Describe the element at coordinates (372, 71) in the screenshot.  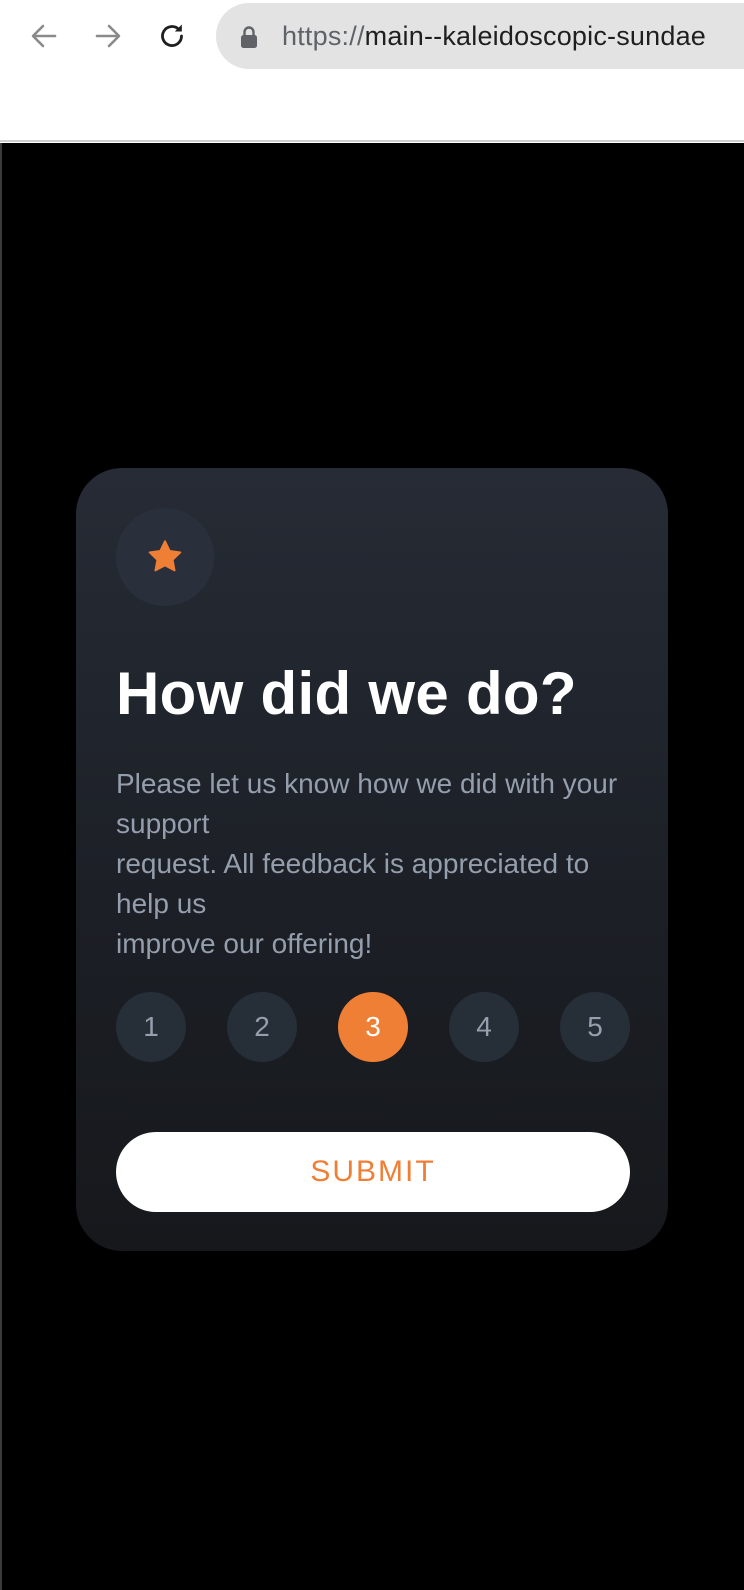
I see `browser-toolbar: https://main--kaleidoscopic-sundae` at that location.